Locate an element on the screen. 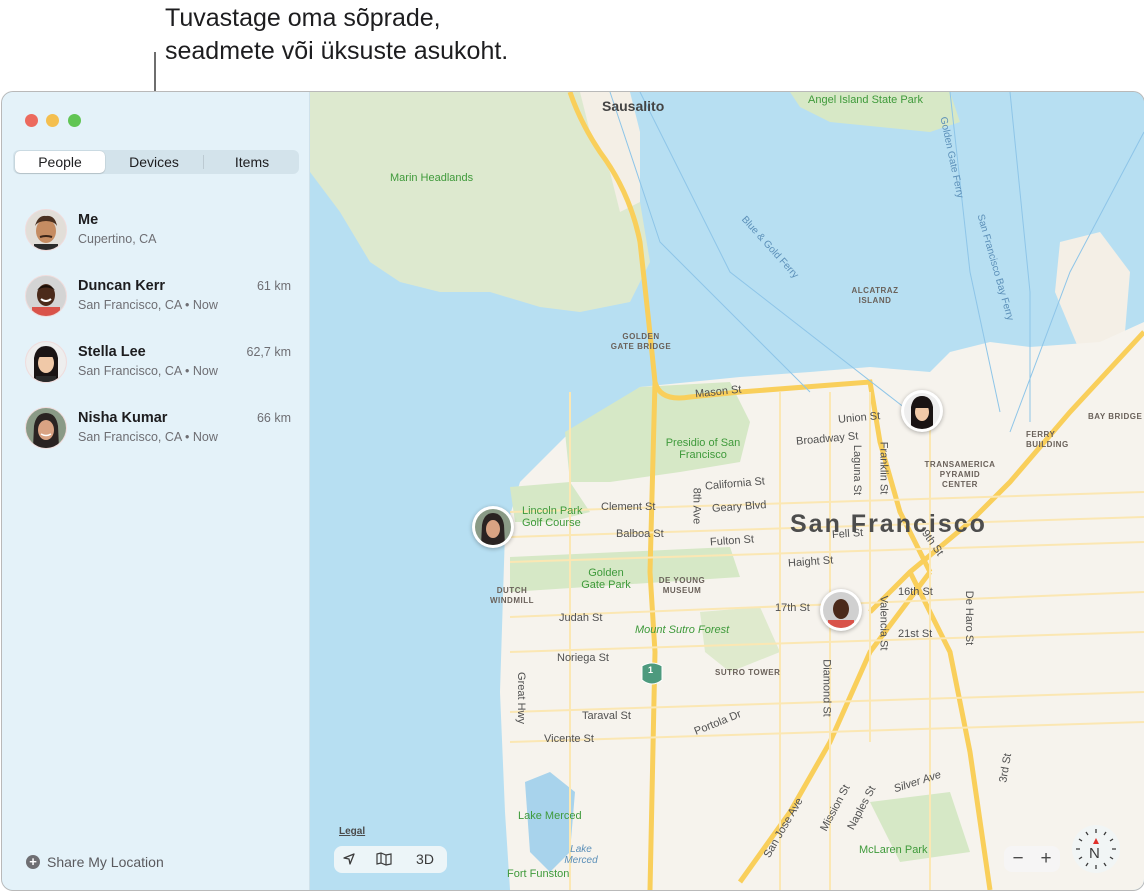 This screenshot has height=891, width=1144. street-label: De Haro St is located at coordinates (969, 618).